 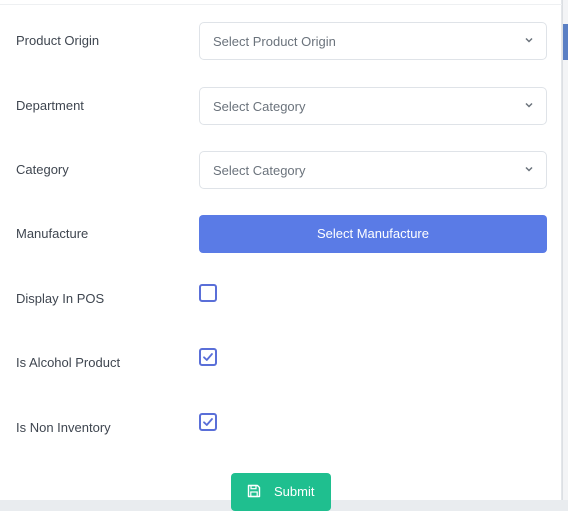 What do you see at coordinates (259, 106) in the screenshot?
I see `department-placeholder: Select Category` at bounding box center [259, 106].